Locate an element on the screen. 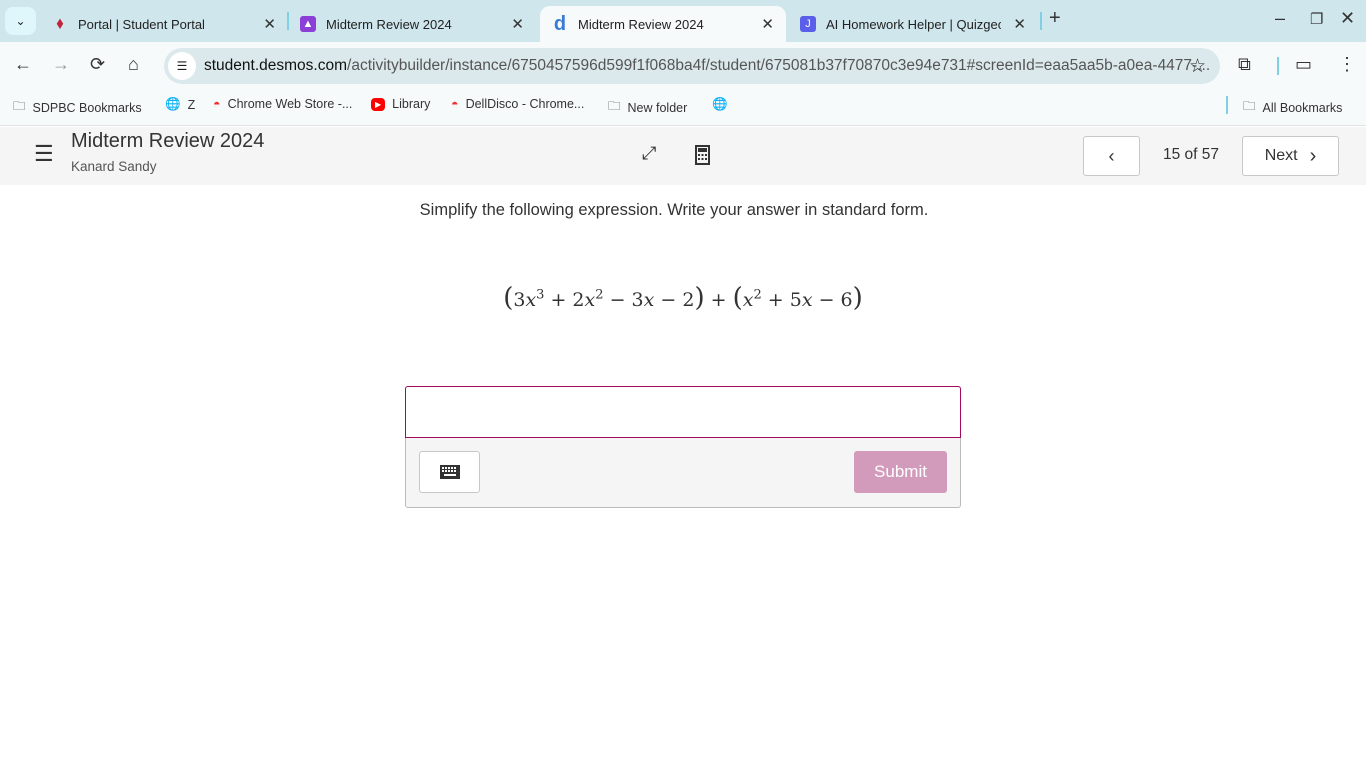 This screenshot has height=768, width=1366. menu-dots-icon: ⋮ is located at coordinates (1347, 64).